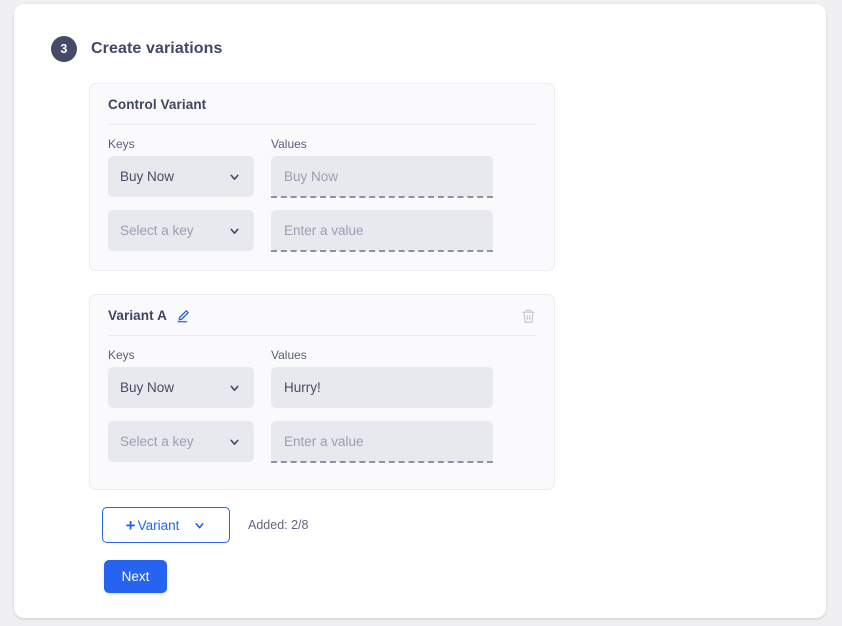  I want to click on next-button: Next, so click(135, 576).